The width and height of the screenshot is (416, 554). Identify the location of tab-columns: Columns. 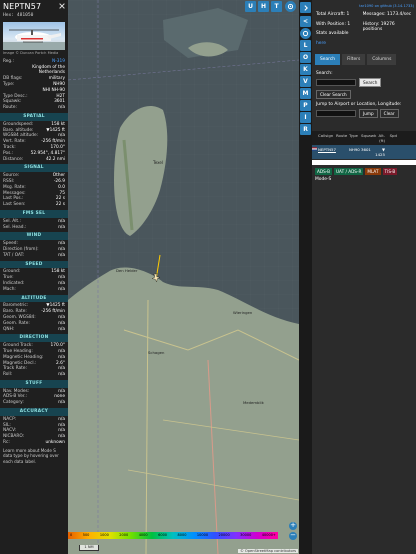
(382, 60).